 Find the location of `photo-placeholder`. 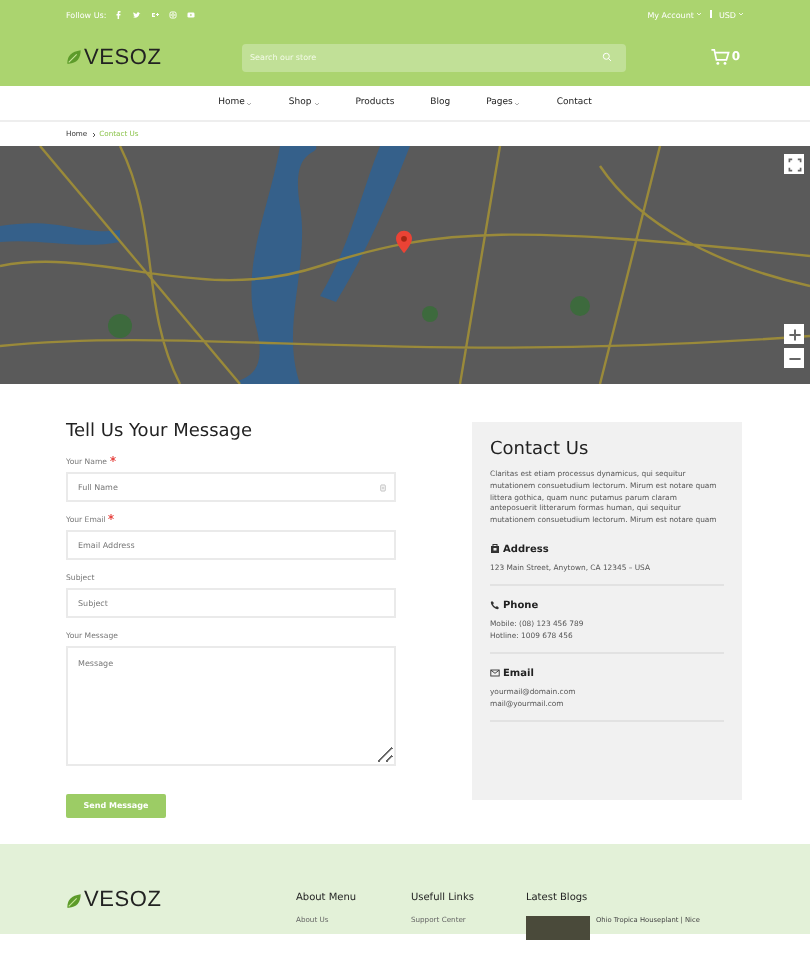

photo-placeholder is located at coordinates (557, 928).